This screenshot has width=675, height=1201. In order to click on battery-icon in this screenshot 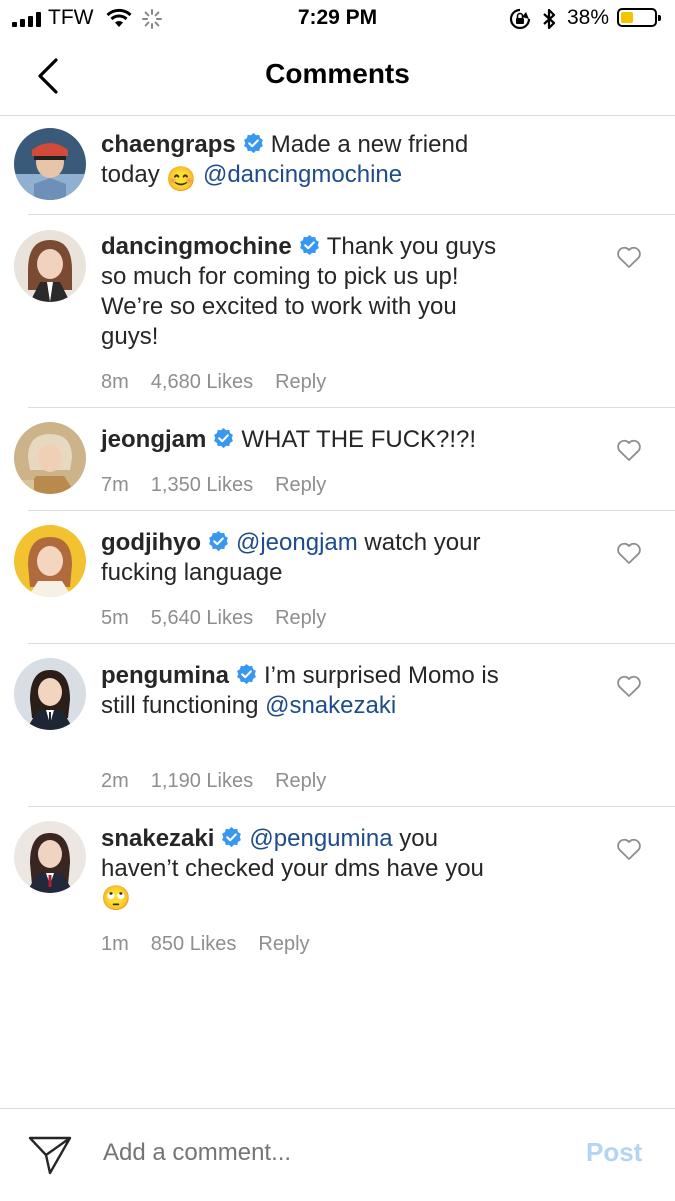, I will do `click(639, 17)`.